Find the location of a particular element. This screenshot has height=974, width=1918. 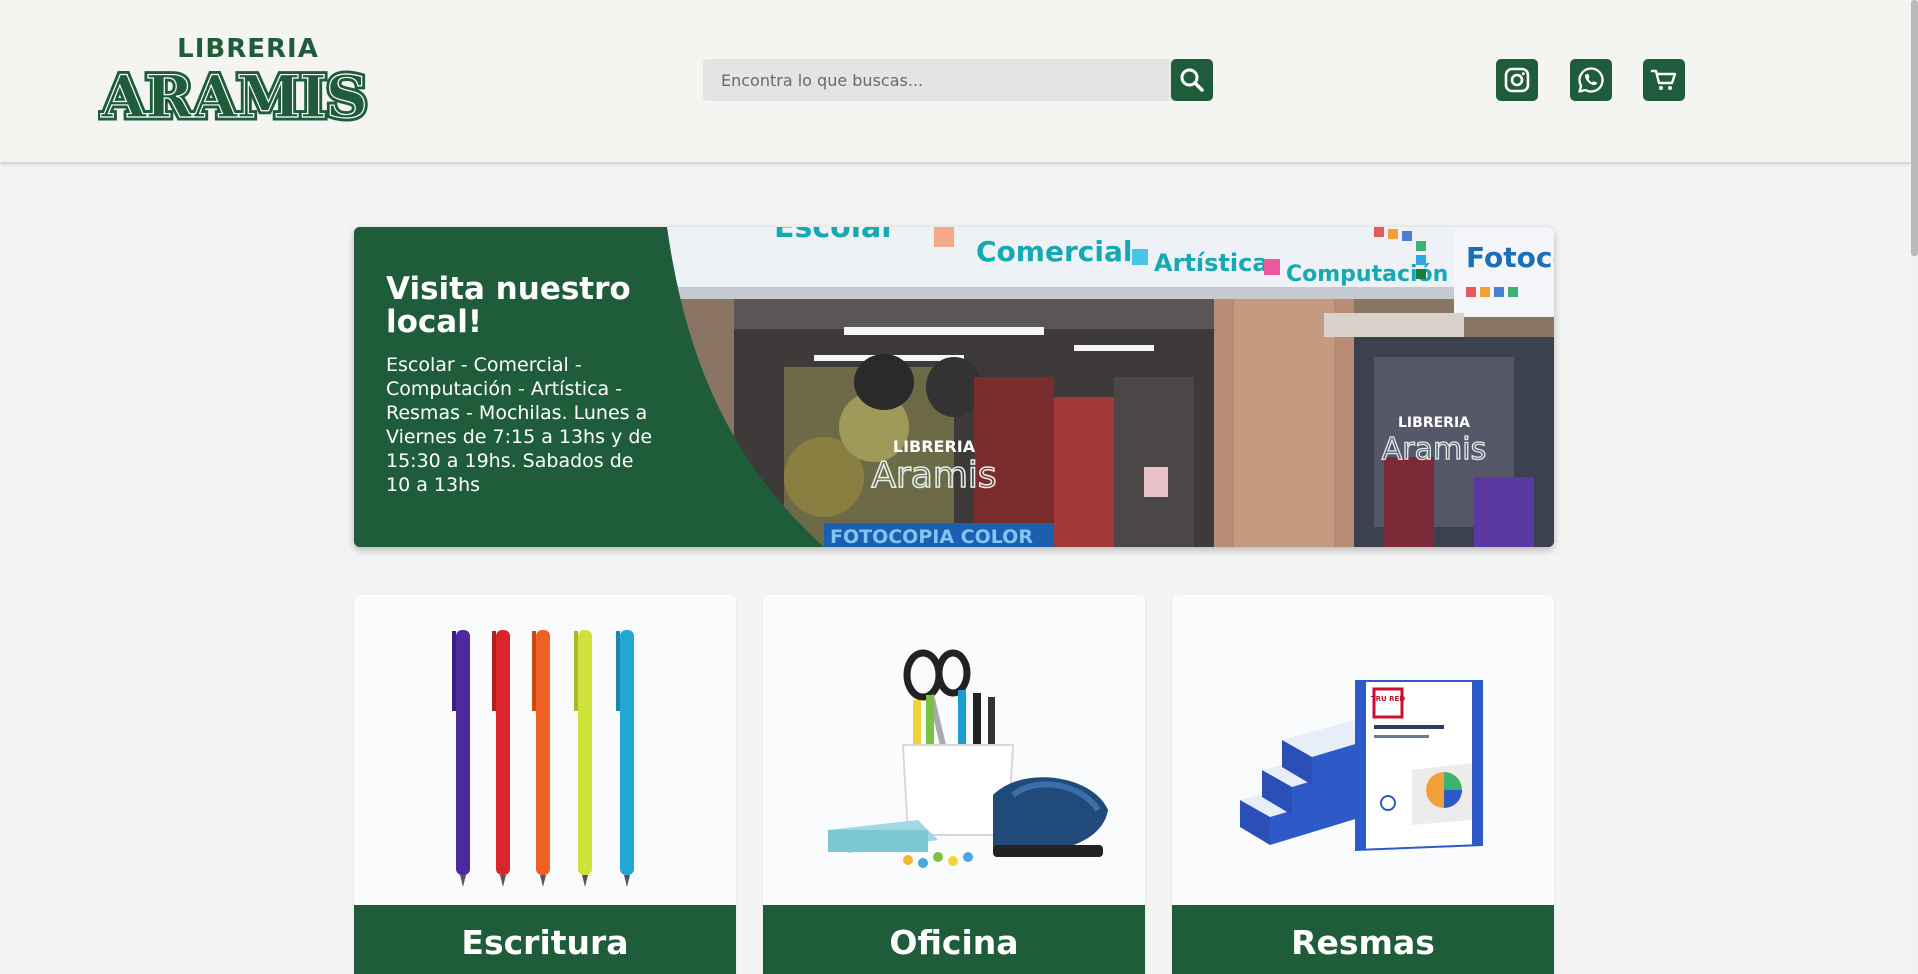

search-bar is located at coordinates (958, 80).